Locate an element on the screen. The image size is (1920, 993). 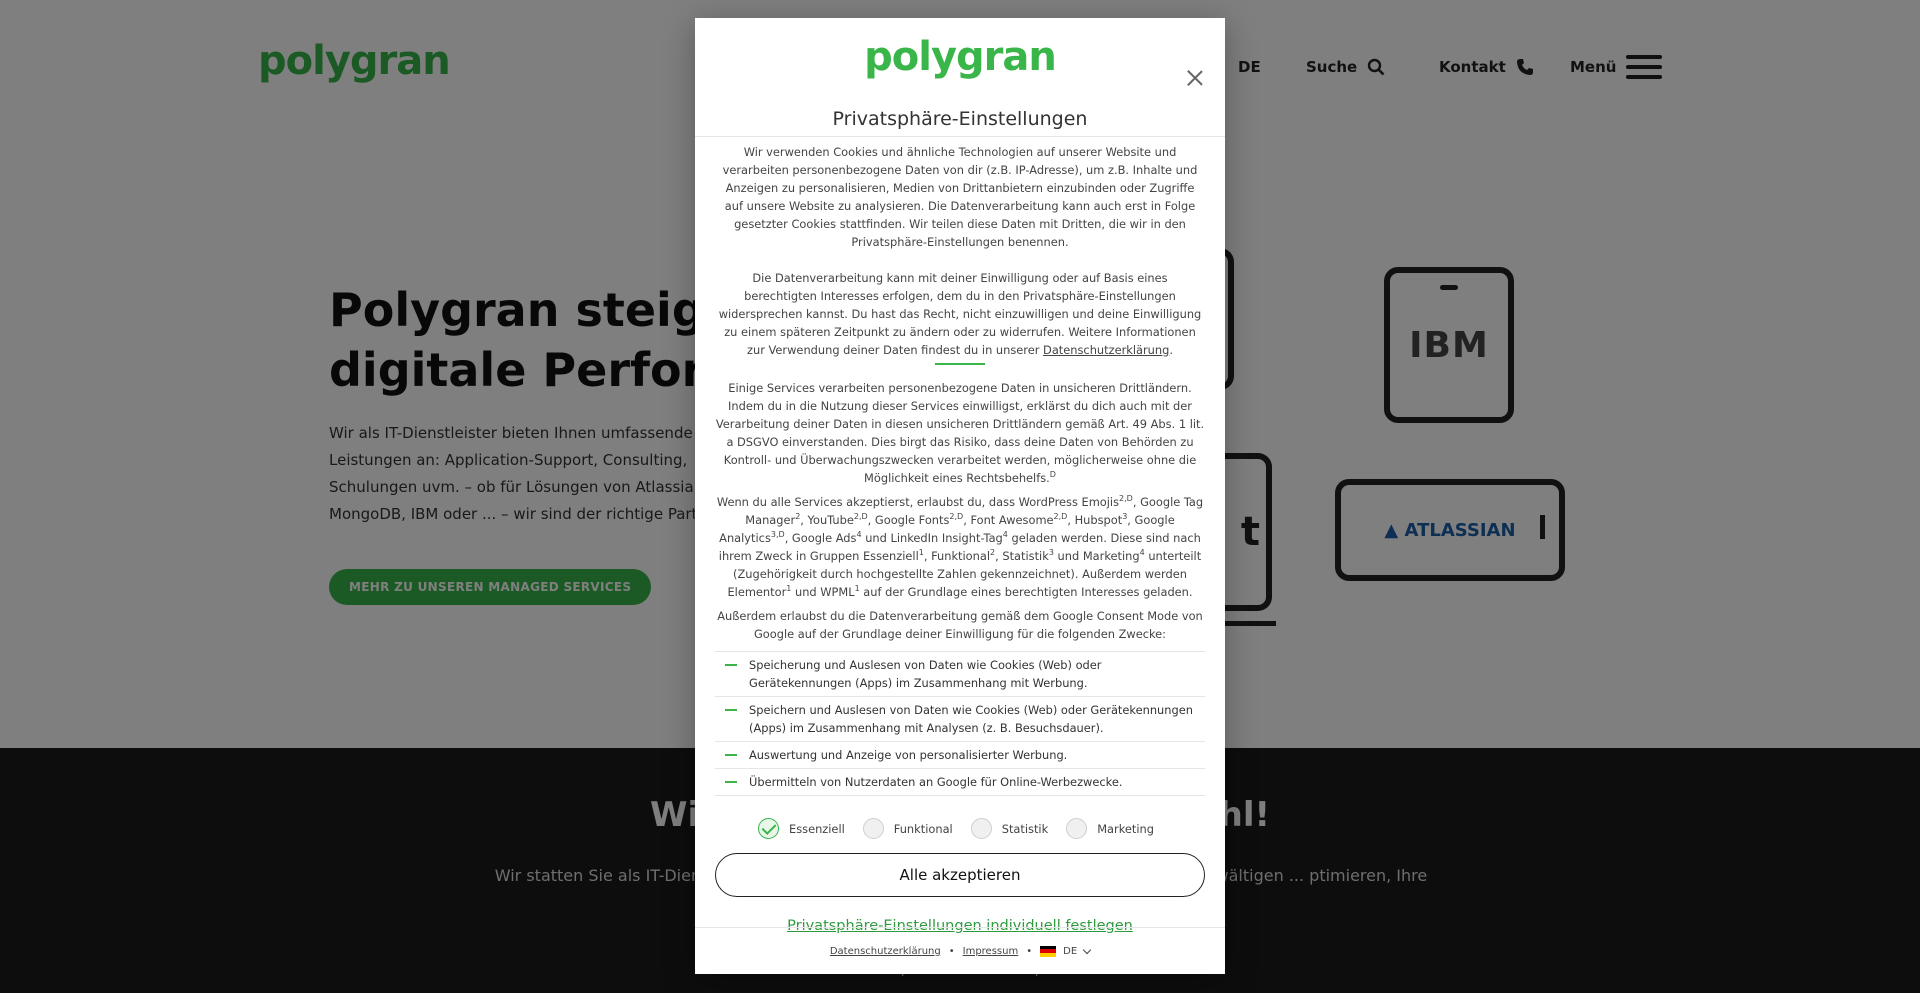
services-text: , YouTube is located at coordinates (827, 520).